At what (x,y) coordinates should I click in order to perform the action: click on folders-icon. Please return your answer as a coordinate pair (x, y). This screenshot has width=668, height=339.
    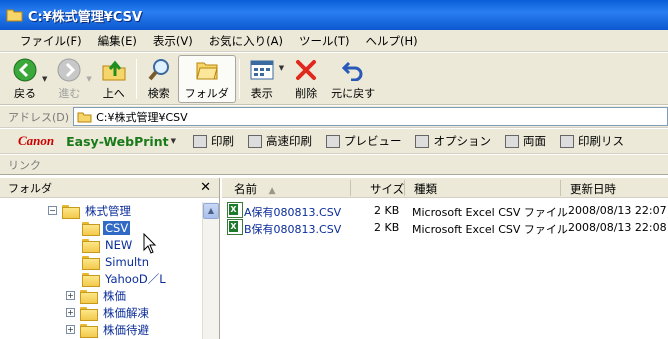
    Looking at the image, I should click on (207, 70).